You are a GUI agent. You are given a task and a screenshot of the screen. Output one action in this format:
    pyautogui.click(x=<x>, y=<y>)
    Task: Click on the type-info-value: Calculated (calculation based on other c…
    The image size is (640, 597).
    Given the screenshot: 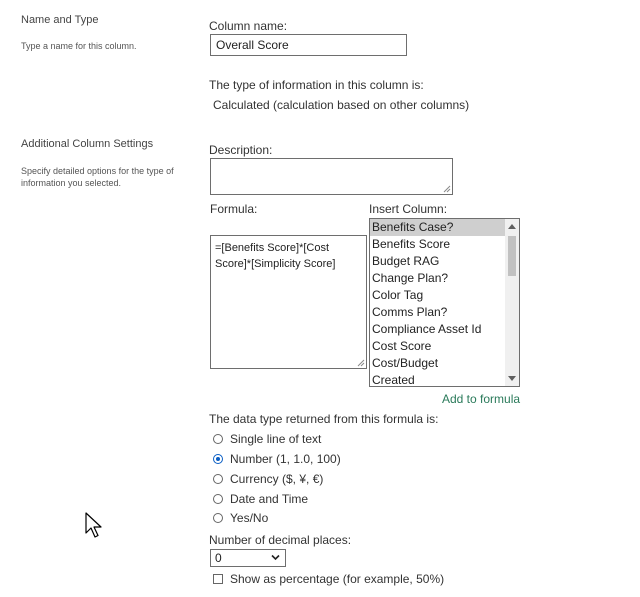 What is the action you would take?
    pyautogui.click(x=341, y=105)
    